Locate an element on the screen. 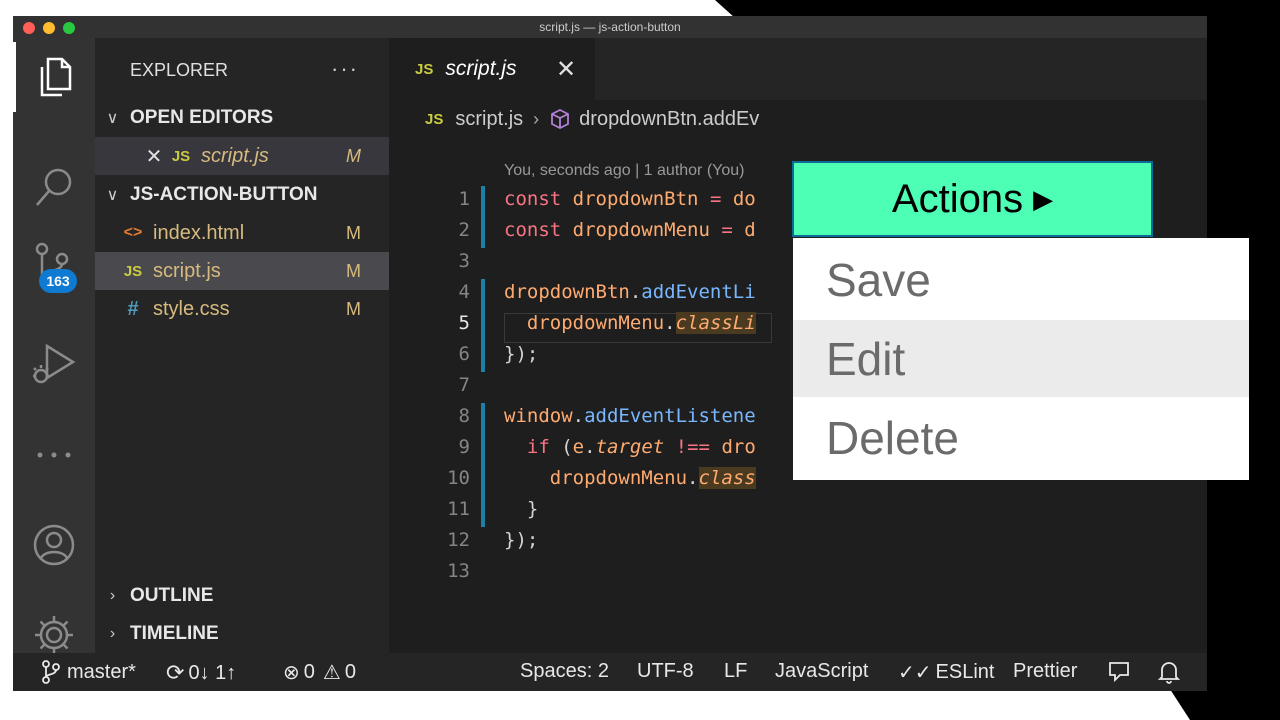  warning-icon: ⚠ is located at coordinates (331, 673).